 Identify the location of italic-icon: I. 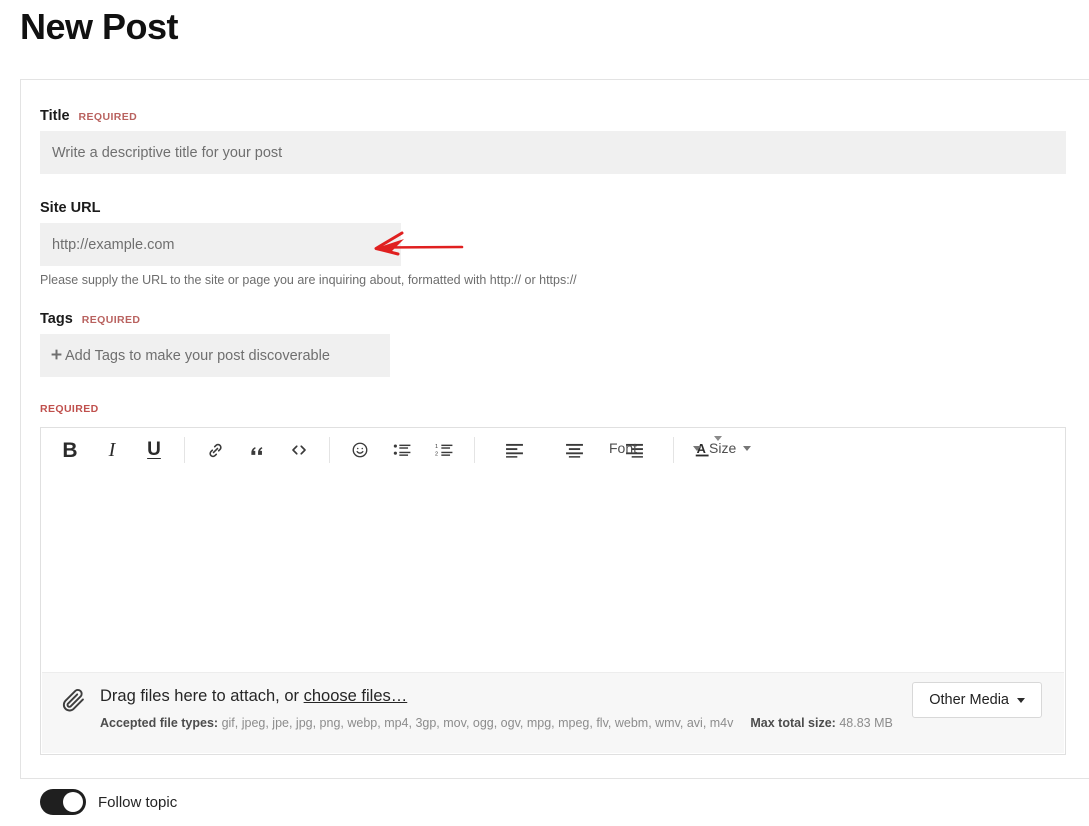
(112, 449).